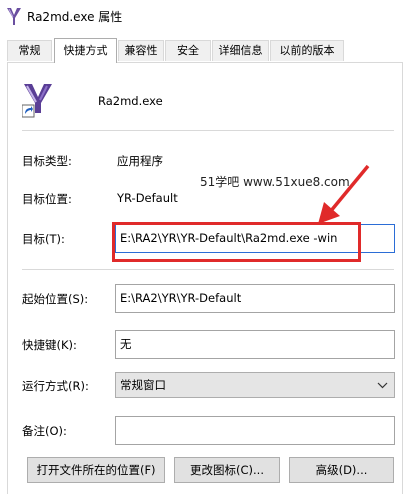 The image size is (409, 494). Describe the element at coordinates (96, 470) in the screenshot. I see `open-file-location-button: 打开文件所在的位置(F)` at that location.